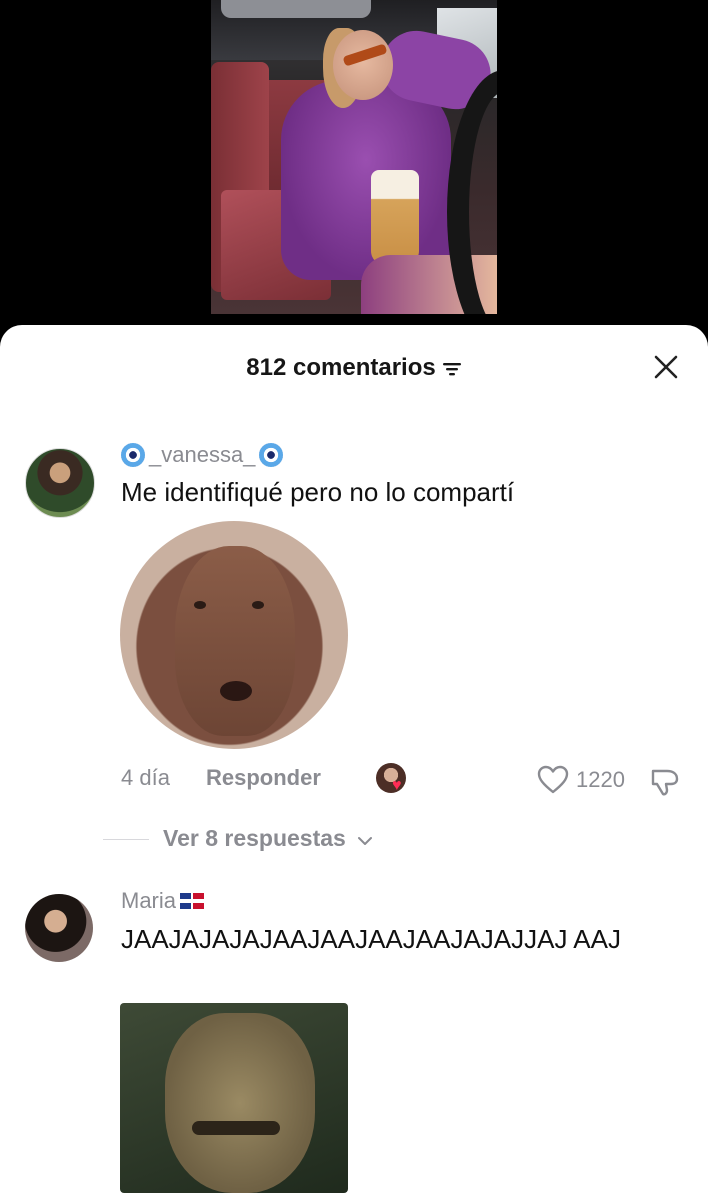 Image resolution: width=708 pixels, height=1200 pixels. Describe the element at coordinates (553, 780) in the screenshot. I see `heart-icon` at that location.